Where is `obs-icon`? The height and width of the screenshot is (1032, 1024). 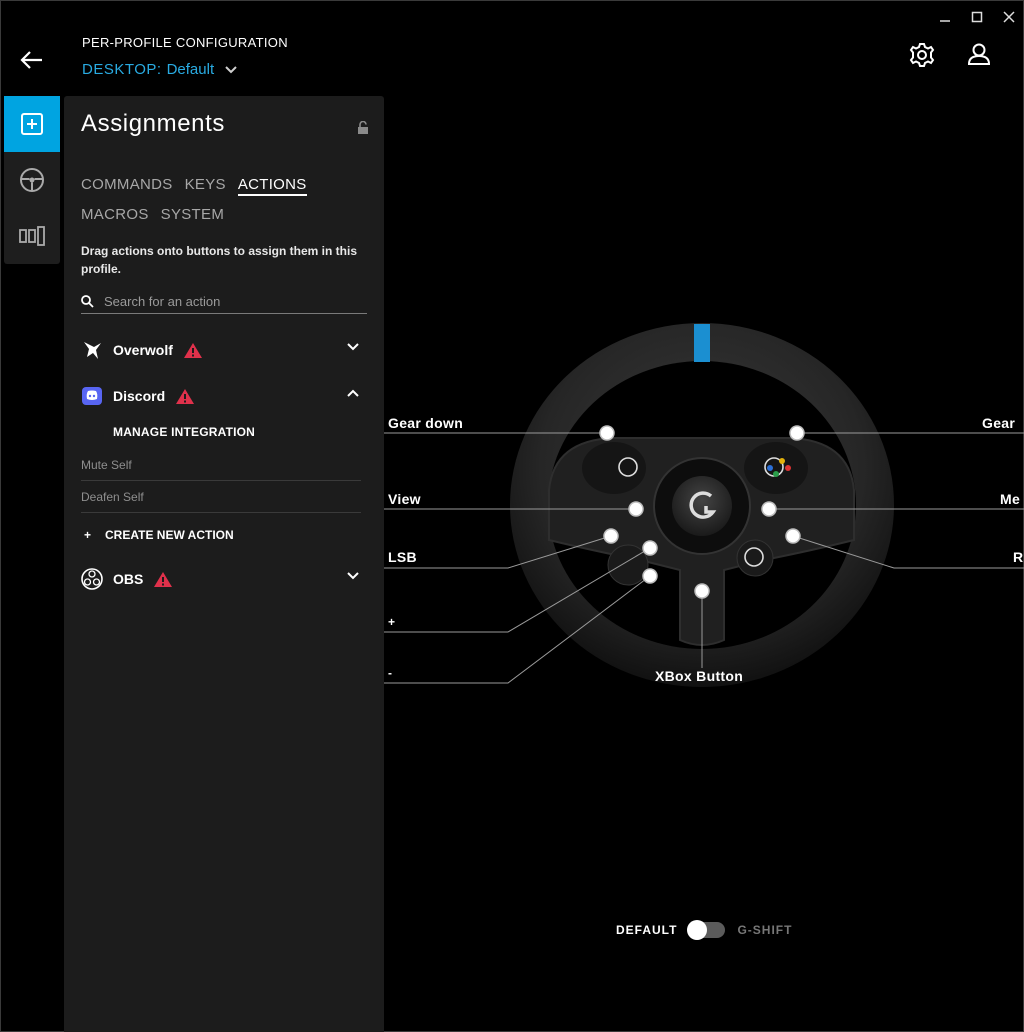 obs-icon is located at coordinates (92, 579).